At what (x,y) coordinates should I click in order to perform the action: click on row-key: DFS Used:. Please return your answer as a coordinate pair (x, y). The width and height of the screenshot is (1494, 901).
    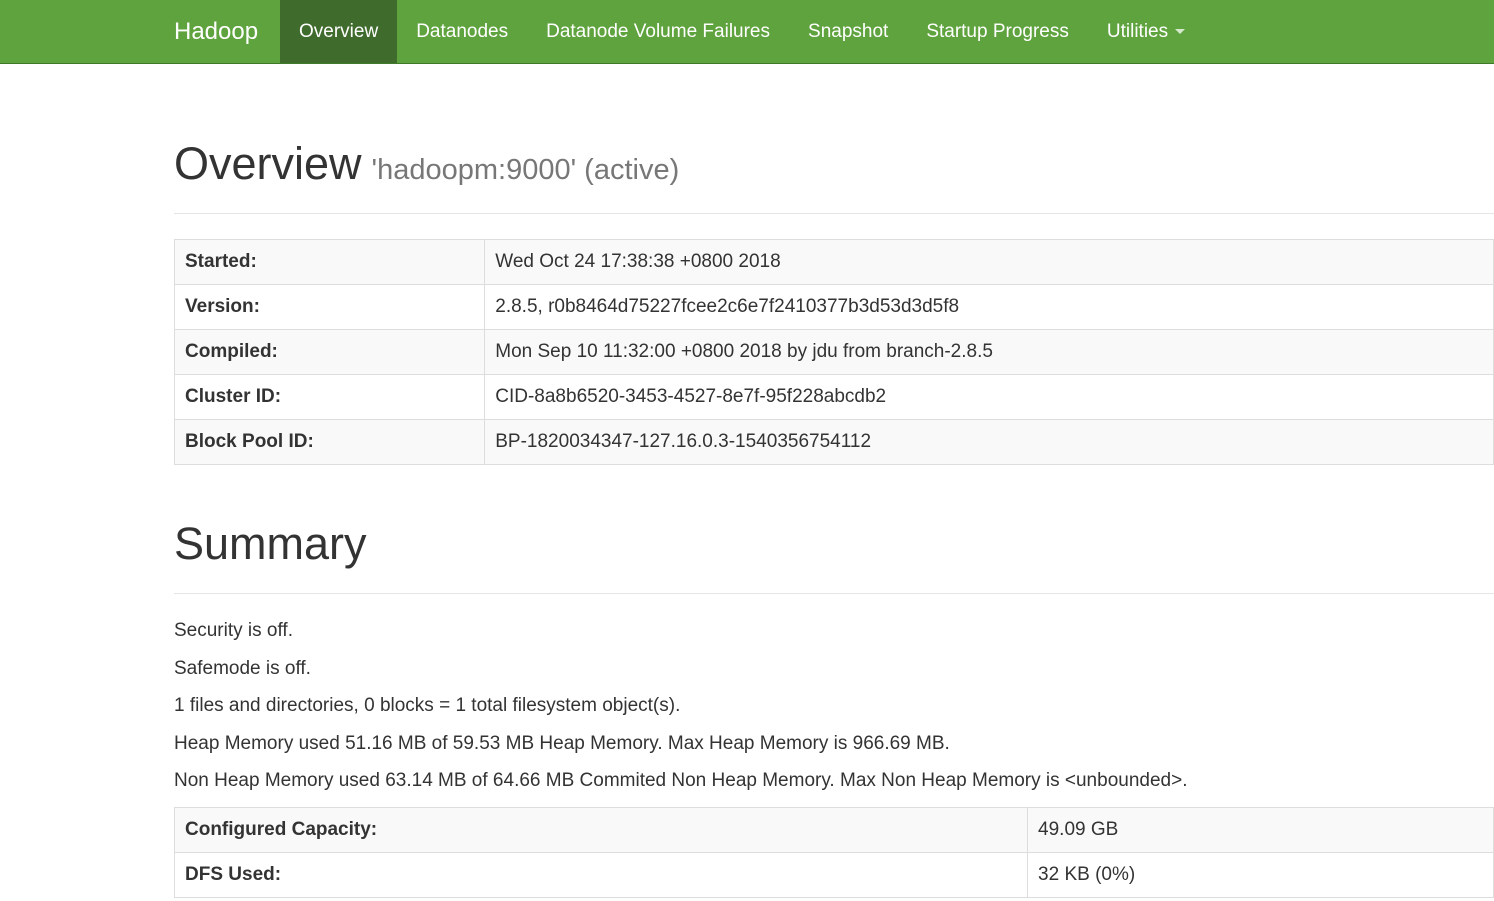
    Looking at the image, I should click on (601, 875).